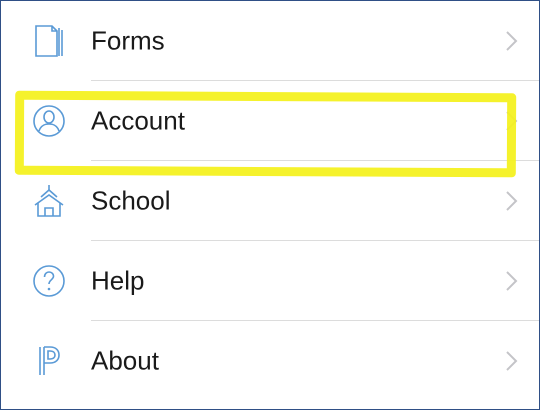 The width and height of the screenshot is (540, 410). Describe the element at coordinates (49, 121) in the screenshot. I see `account-icon` at that location.